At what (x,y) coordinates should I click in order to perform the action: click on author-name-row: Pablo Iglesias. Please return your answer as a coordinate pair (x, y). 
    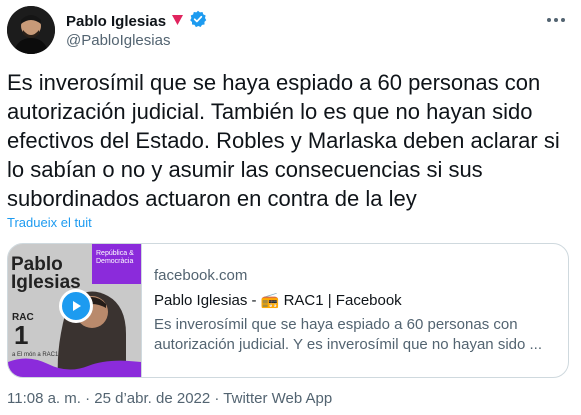
    Looking at the image, I should click on (136, 21).